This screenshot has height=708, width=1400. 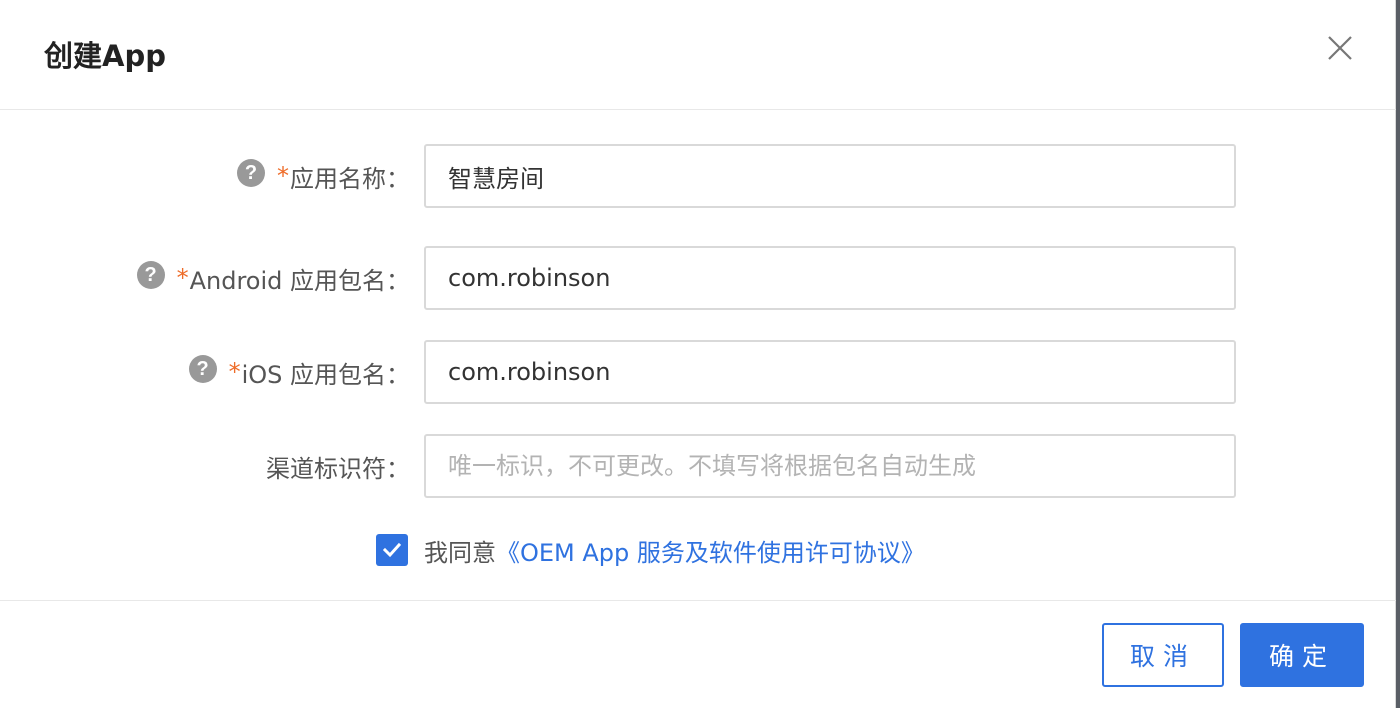 I want to click on agreement-text: 我同意, so click(x=460, y=552).